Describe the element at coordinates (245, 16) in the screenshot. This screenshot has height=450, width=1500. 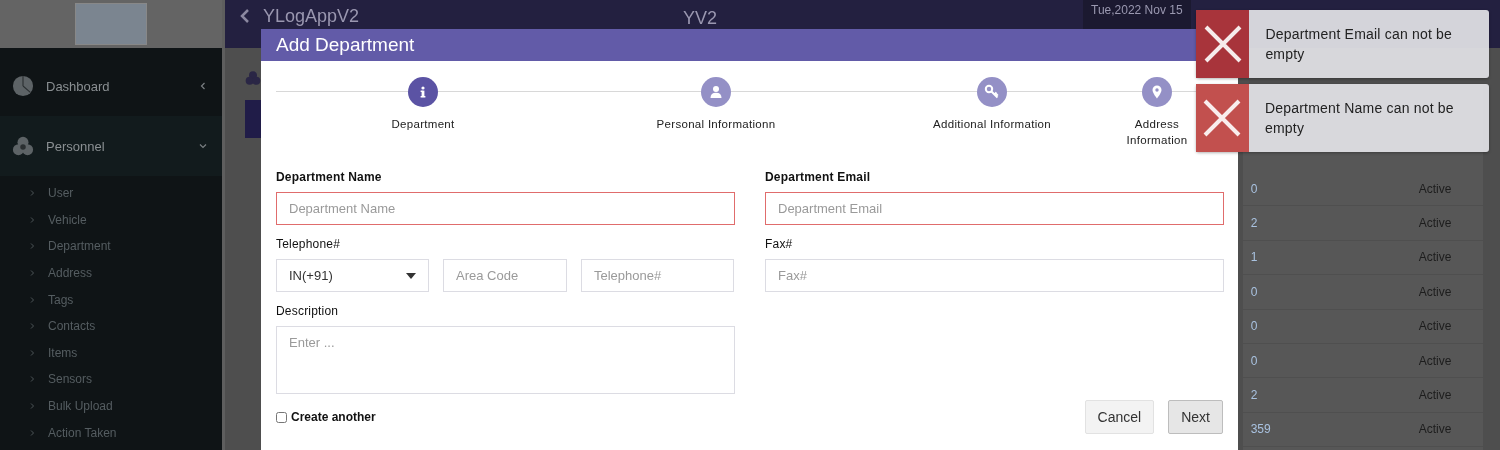
I see `back-icon` at that location.